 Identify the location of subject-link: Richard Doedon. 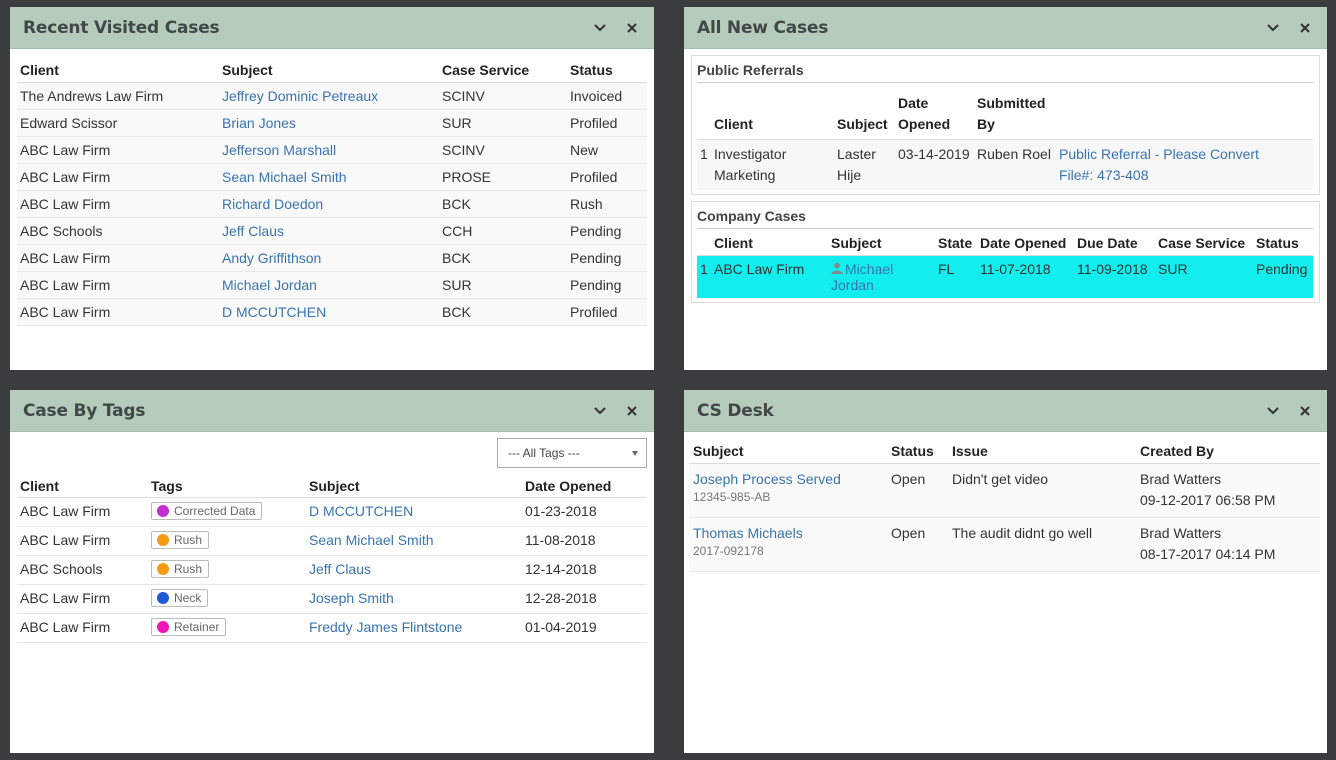
(272, 204).